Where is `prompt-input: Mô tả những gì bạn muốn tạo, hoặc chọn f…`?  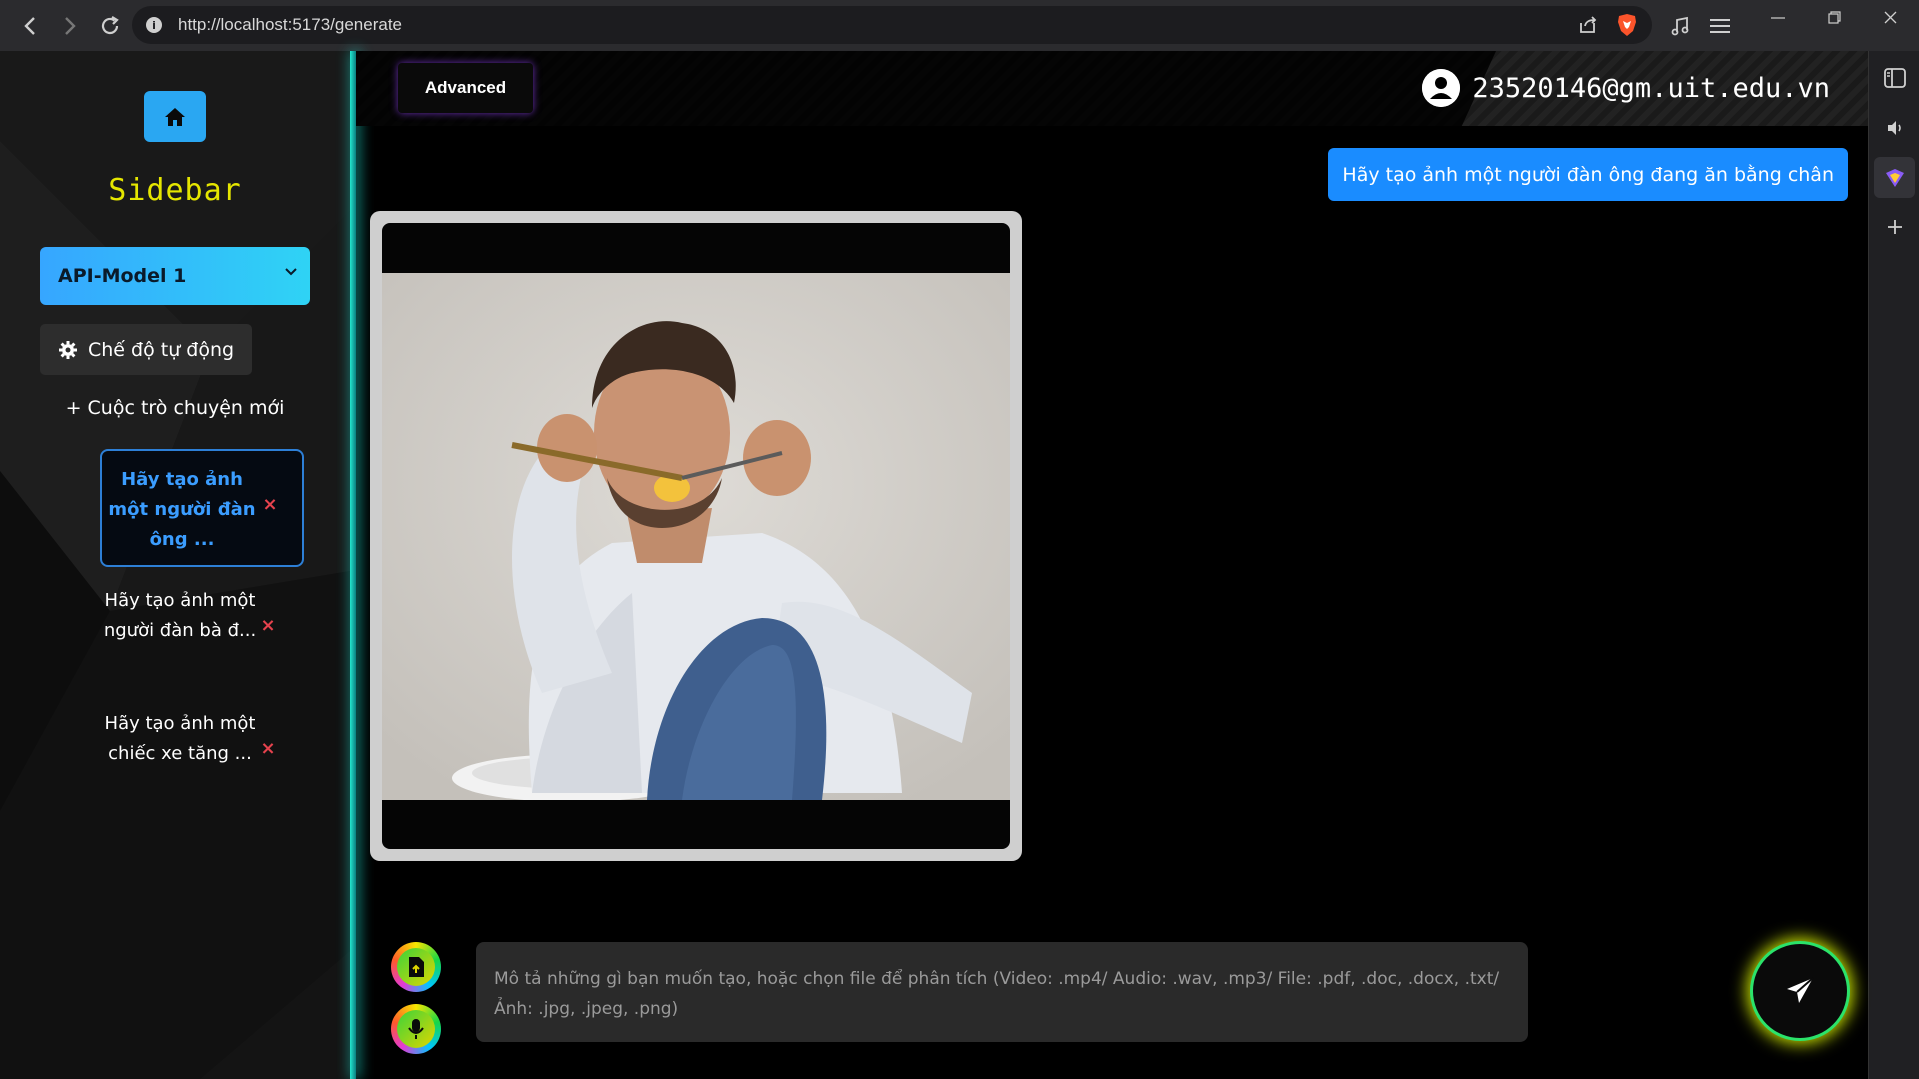
prompt-input: Mô tả những gì bạn muốn tạo, hoặc chọn f… is located at coordinates (1002, 992).